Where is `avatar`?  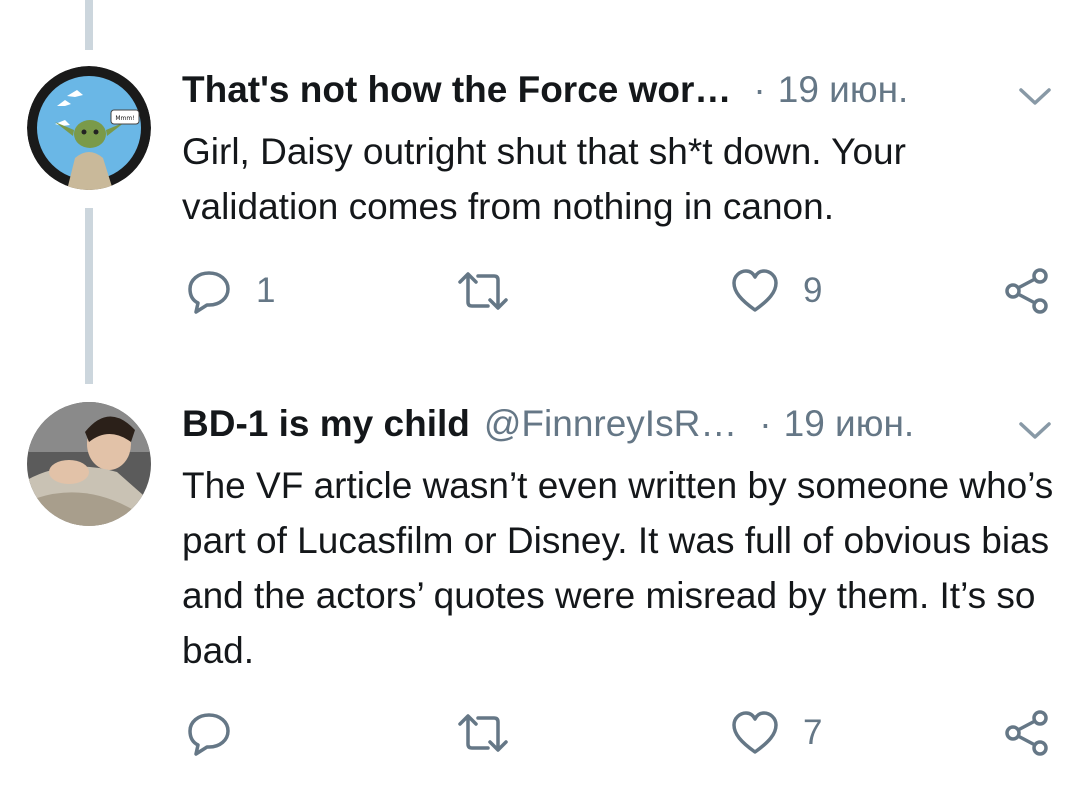
avatar is located at coordinates (89, 464).